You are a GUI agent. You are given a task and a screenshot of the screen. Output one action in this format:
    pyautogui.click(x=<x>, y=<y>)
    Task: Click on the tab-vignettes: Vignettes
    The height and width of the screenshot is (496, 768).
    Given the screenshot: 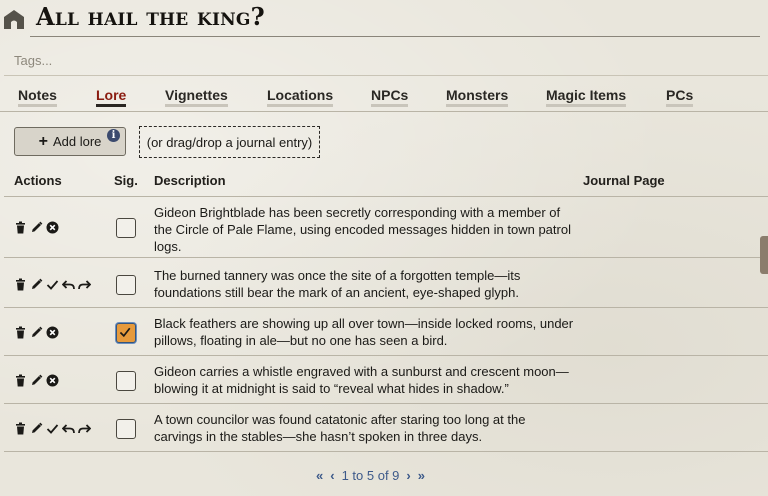 What is the action you would take?
    pyautogui.click(x=196, y=97)
    